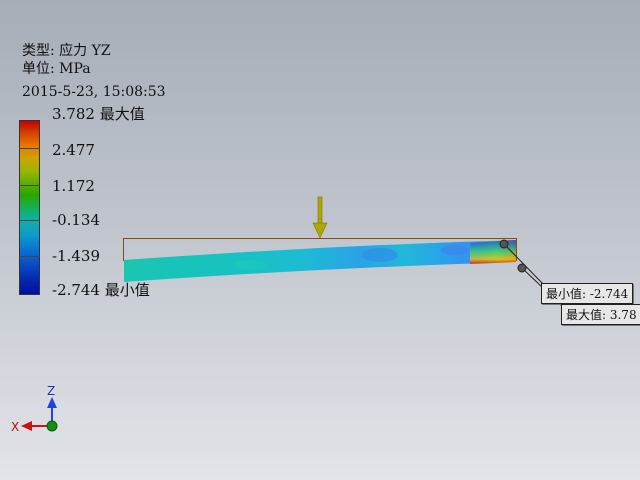 The image size is (640, 480). I want to click on beam-tip-hotspot, so click(493, 252).